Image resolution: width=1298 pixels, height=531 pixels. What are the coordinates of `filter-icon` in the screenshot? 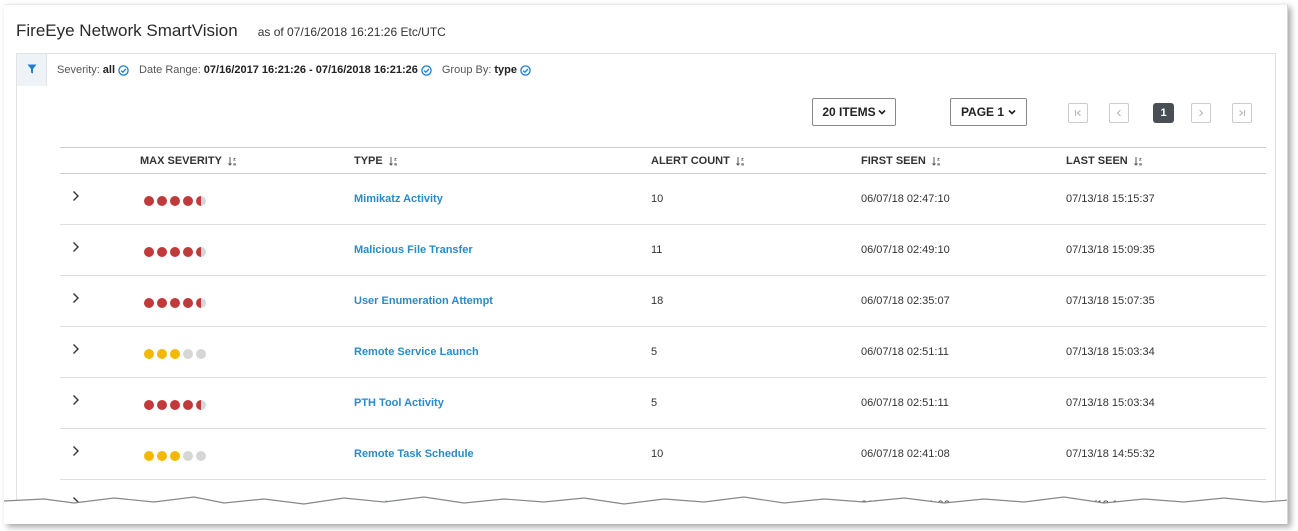 It's located at (32, 70).